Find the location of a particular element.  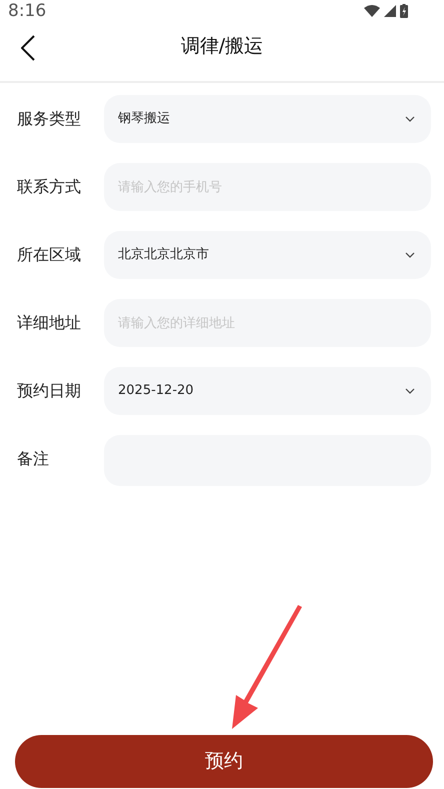

submit-button: 预约 is located at coordinates (224, 761).